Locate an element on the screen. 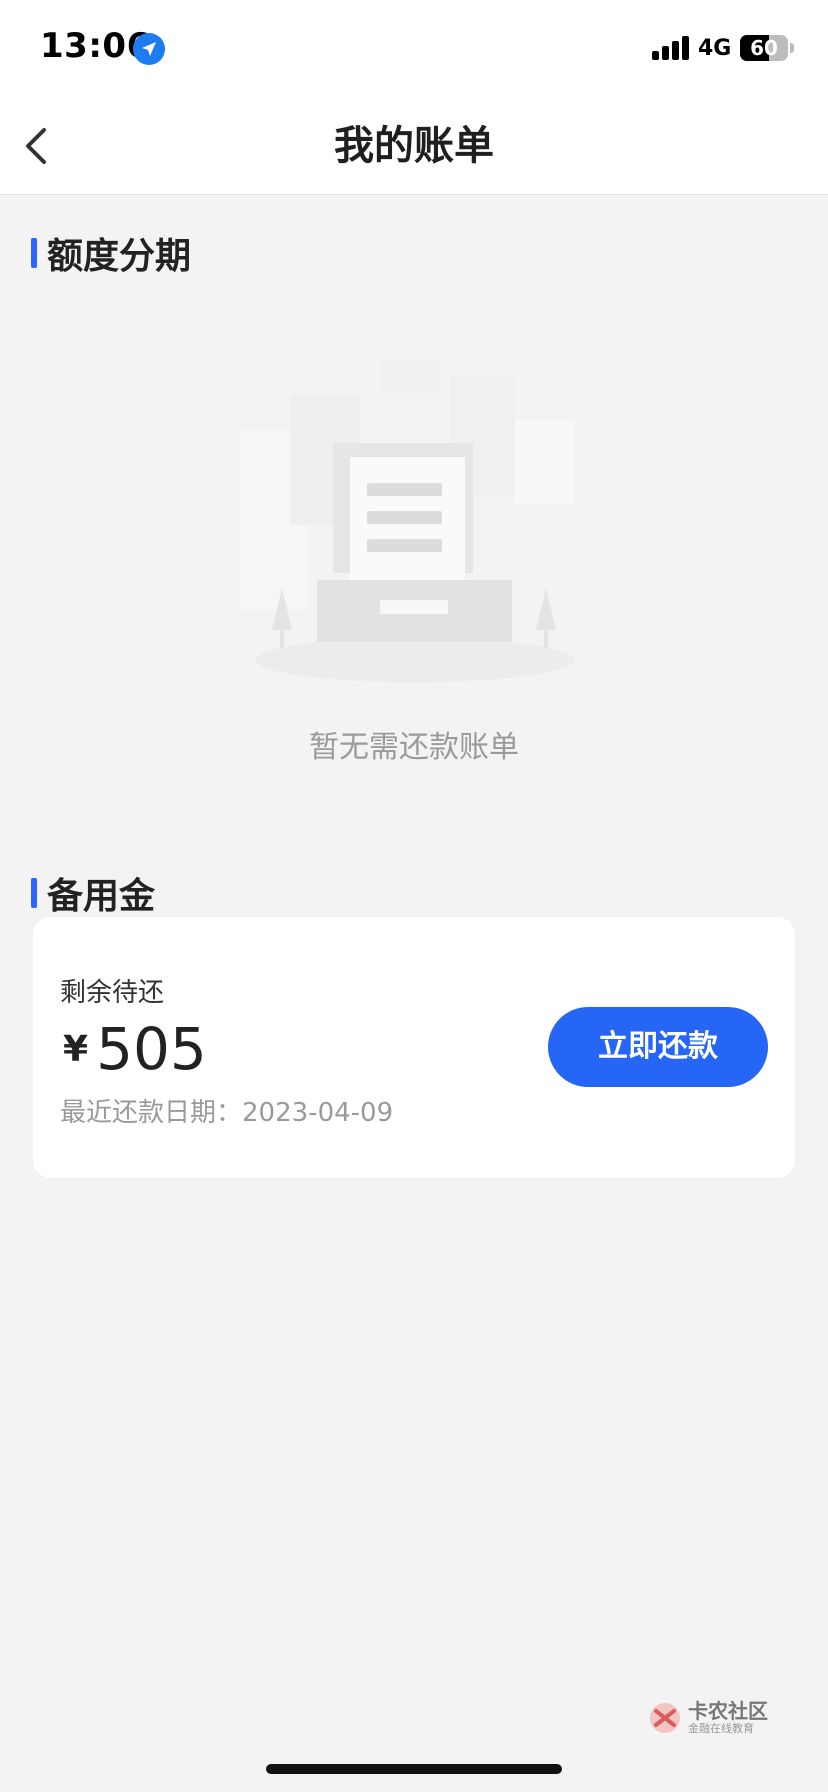  battery-percent: 60 is located at coordinates (764, 48).